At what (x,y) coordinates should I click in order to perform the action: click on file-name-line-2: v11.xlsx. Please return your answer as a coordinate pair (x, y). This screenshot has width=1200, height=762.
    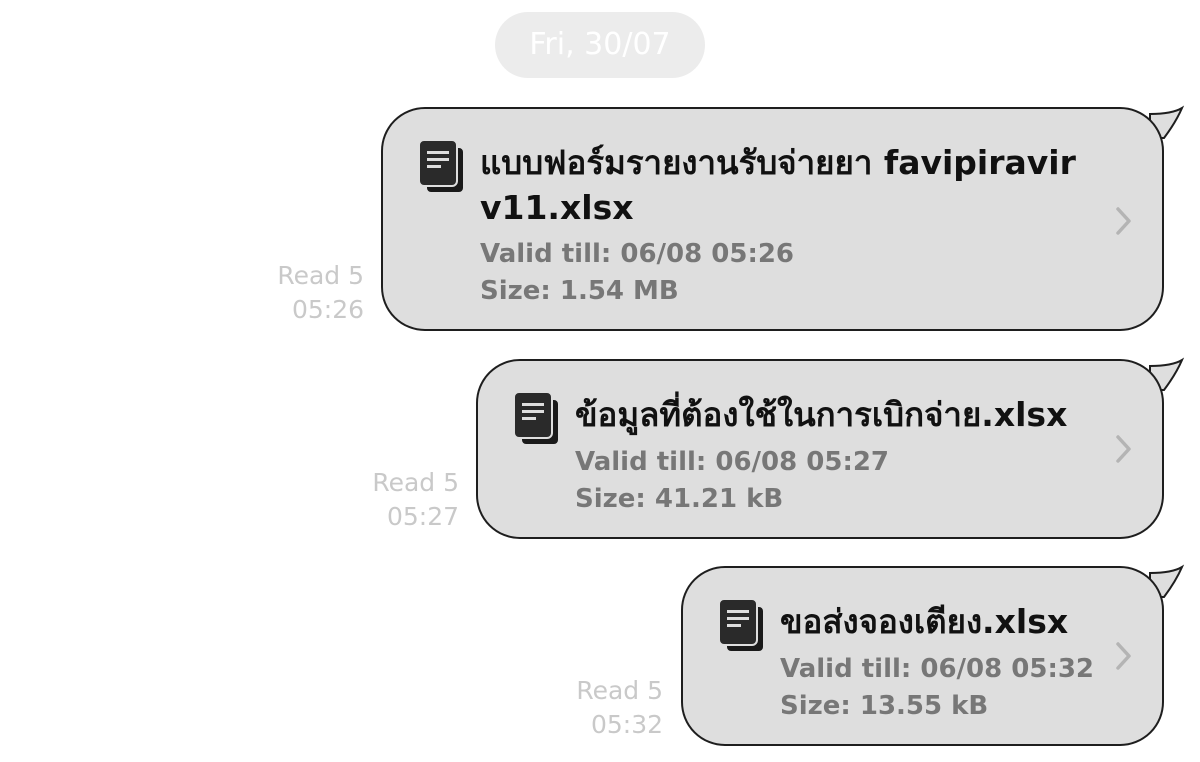
    Looking at the image, I should click on (557, 207).